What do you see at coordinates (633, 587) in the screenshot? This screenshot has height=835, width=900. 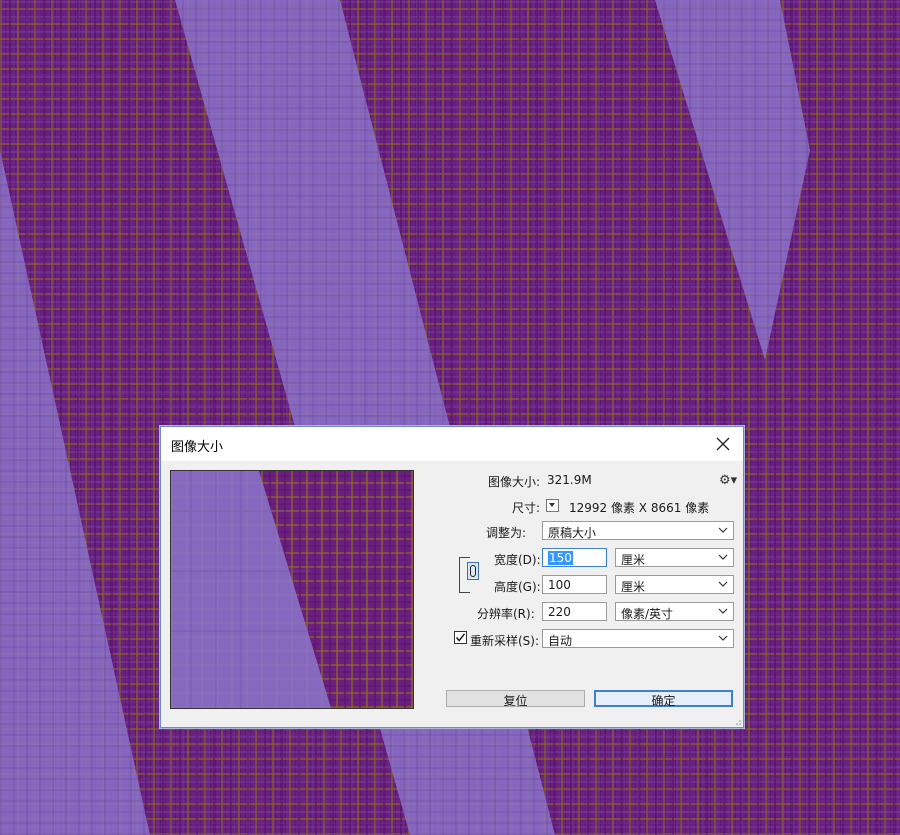 I see `height-unit-value: 厘米` at bounding box center [633, 587].